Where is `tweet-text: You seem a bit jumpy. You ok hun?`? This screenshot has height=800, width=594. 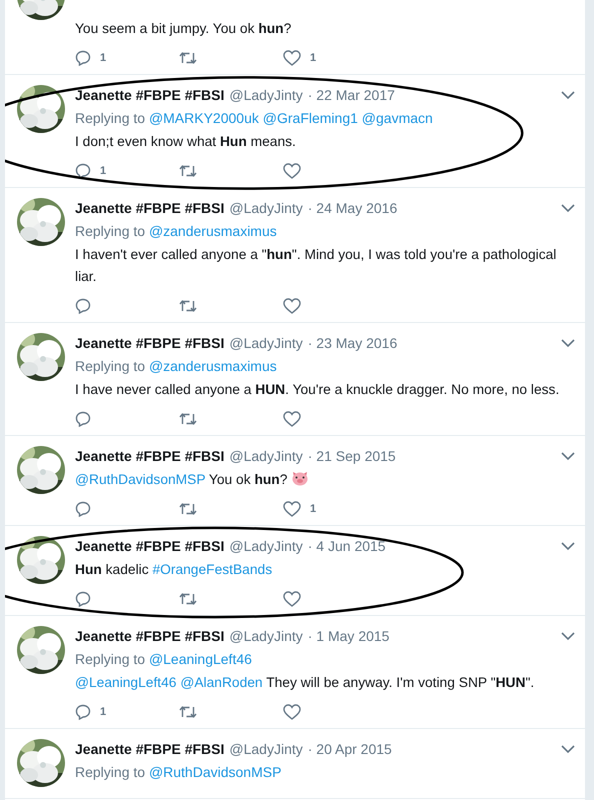 tweet-text: You seem a bit jumpy. You ok hun? is located at coordinates (183, 29).